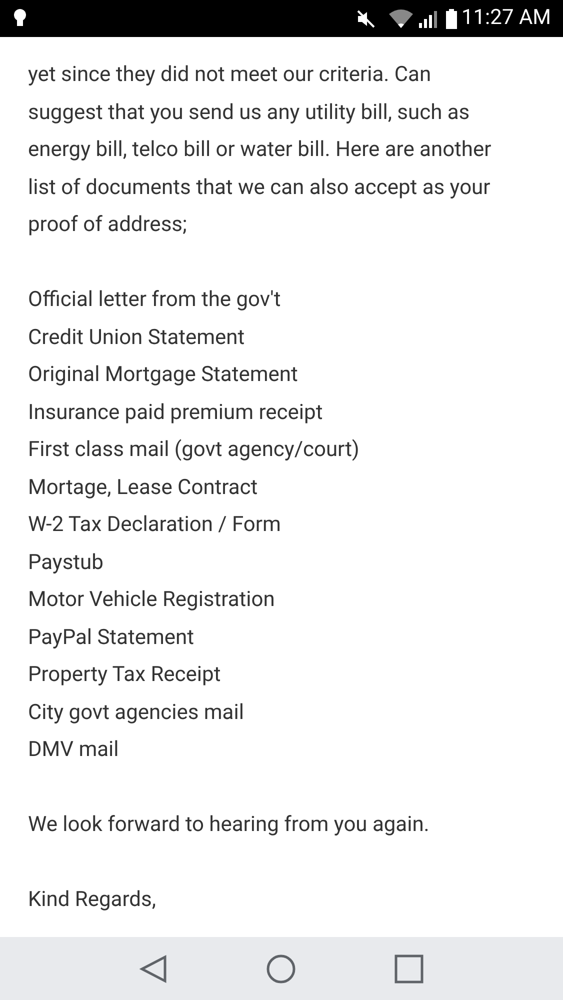 The width and height of the screenshot is (563, 1000). What do you see at coordinates (154, 300) in the screenshot?
I see `document-item: Official letter from the gov't` at bounding box center [154, 300].